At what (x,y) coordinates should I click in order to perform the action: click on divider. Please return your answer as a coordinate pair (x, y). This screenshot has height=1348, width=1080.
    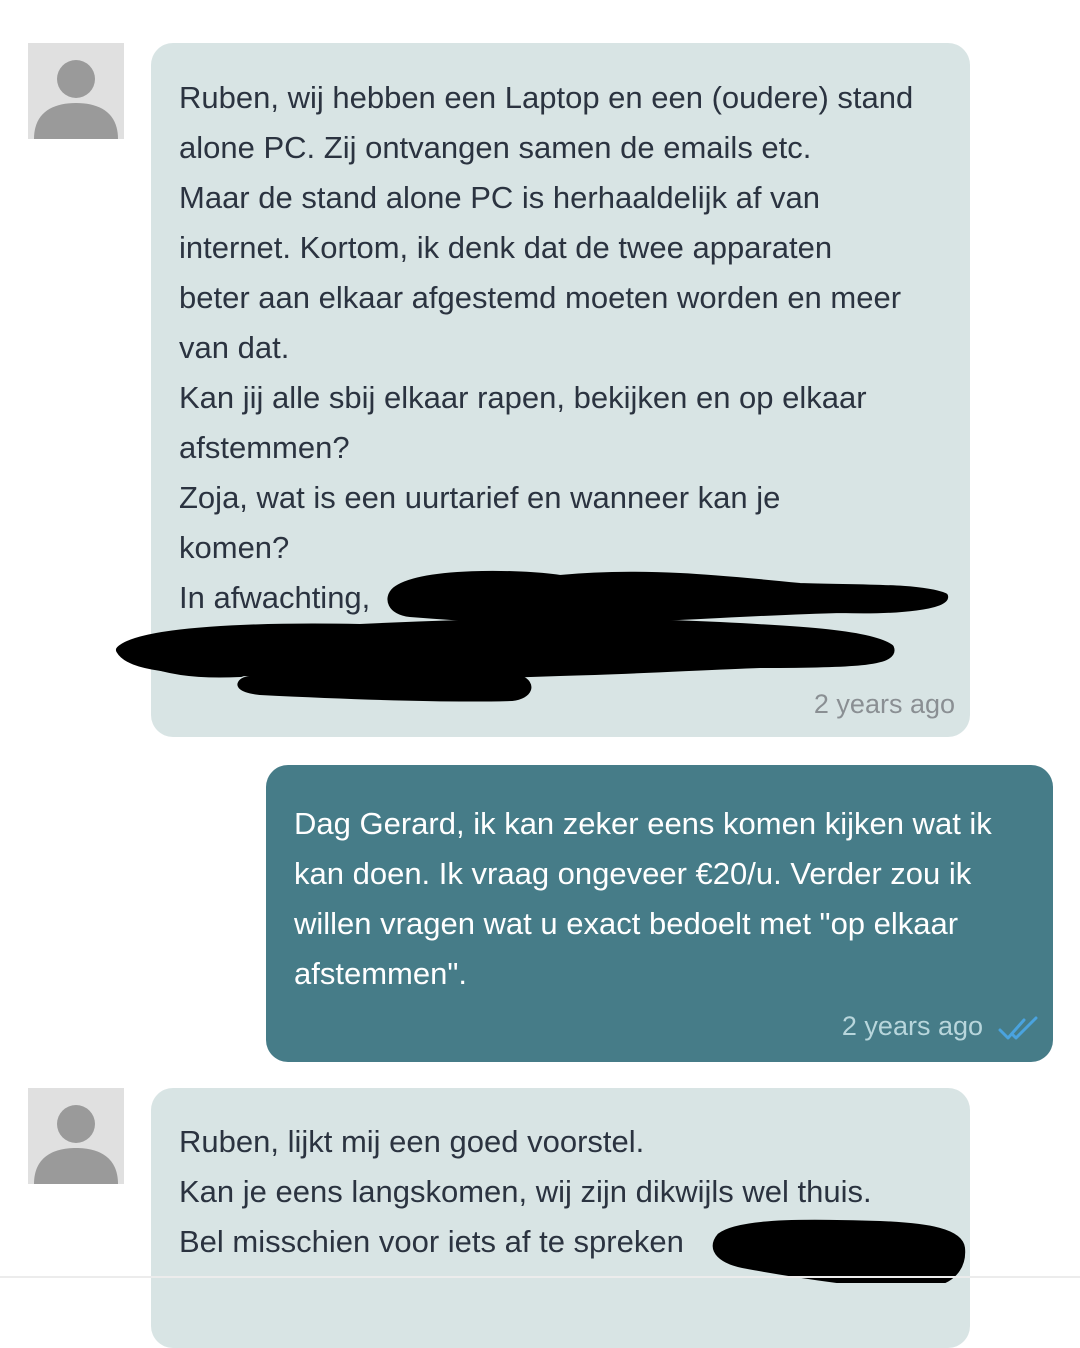
    Looking at the image, I should click on (540, 1277).